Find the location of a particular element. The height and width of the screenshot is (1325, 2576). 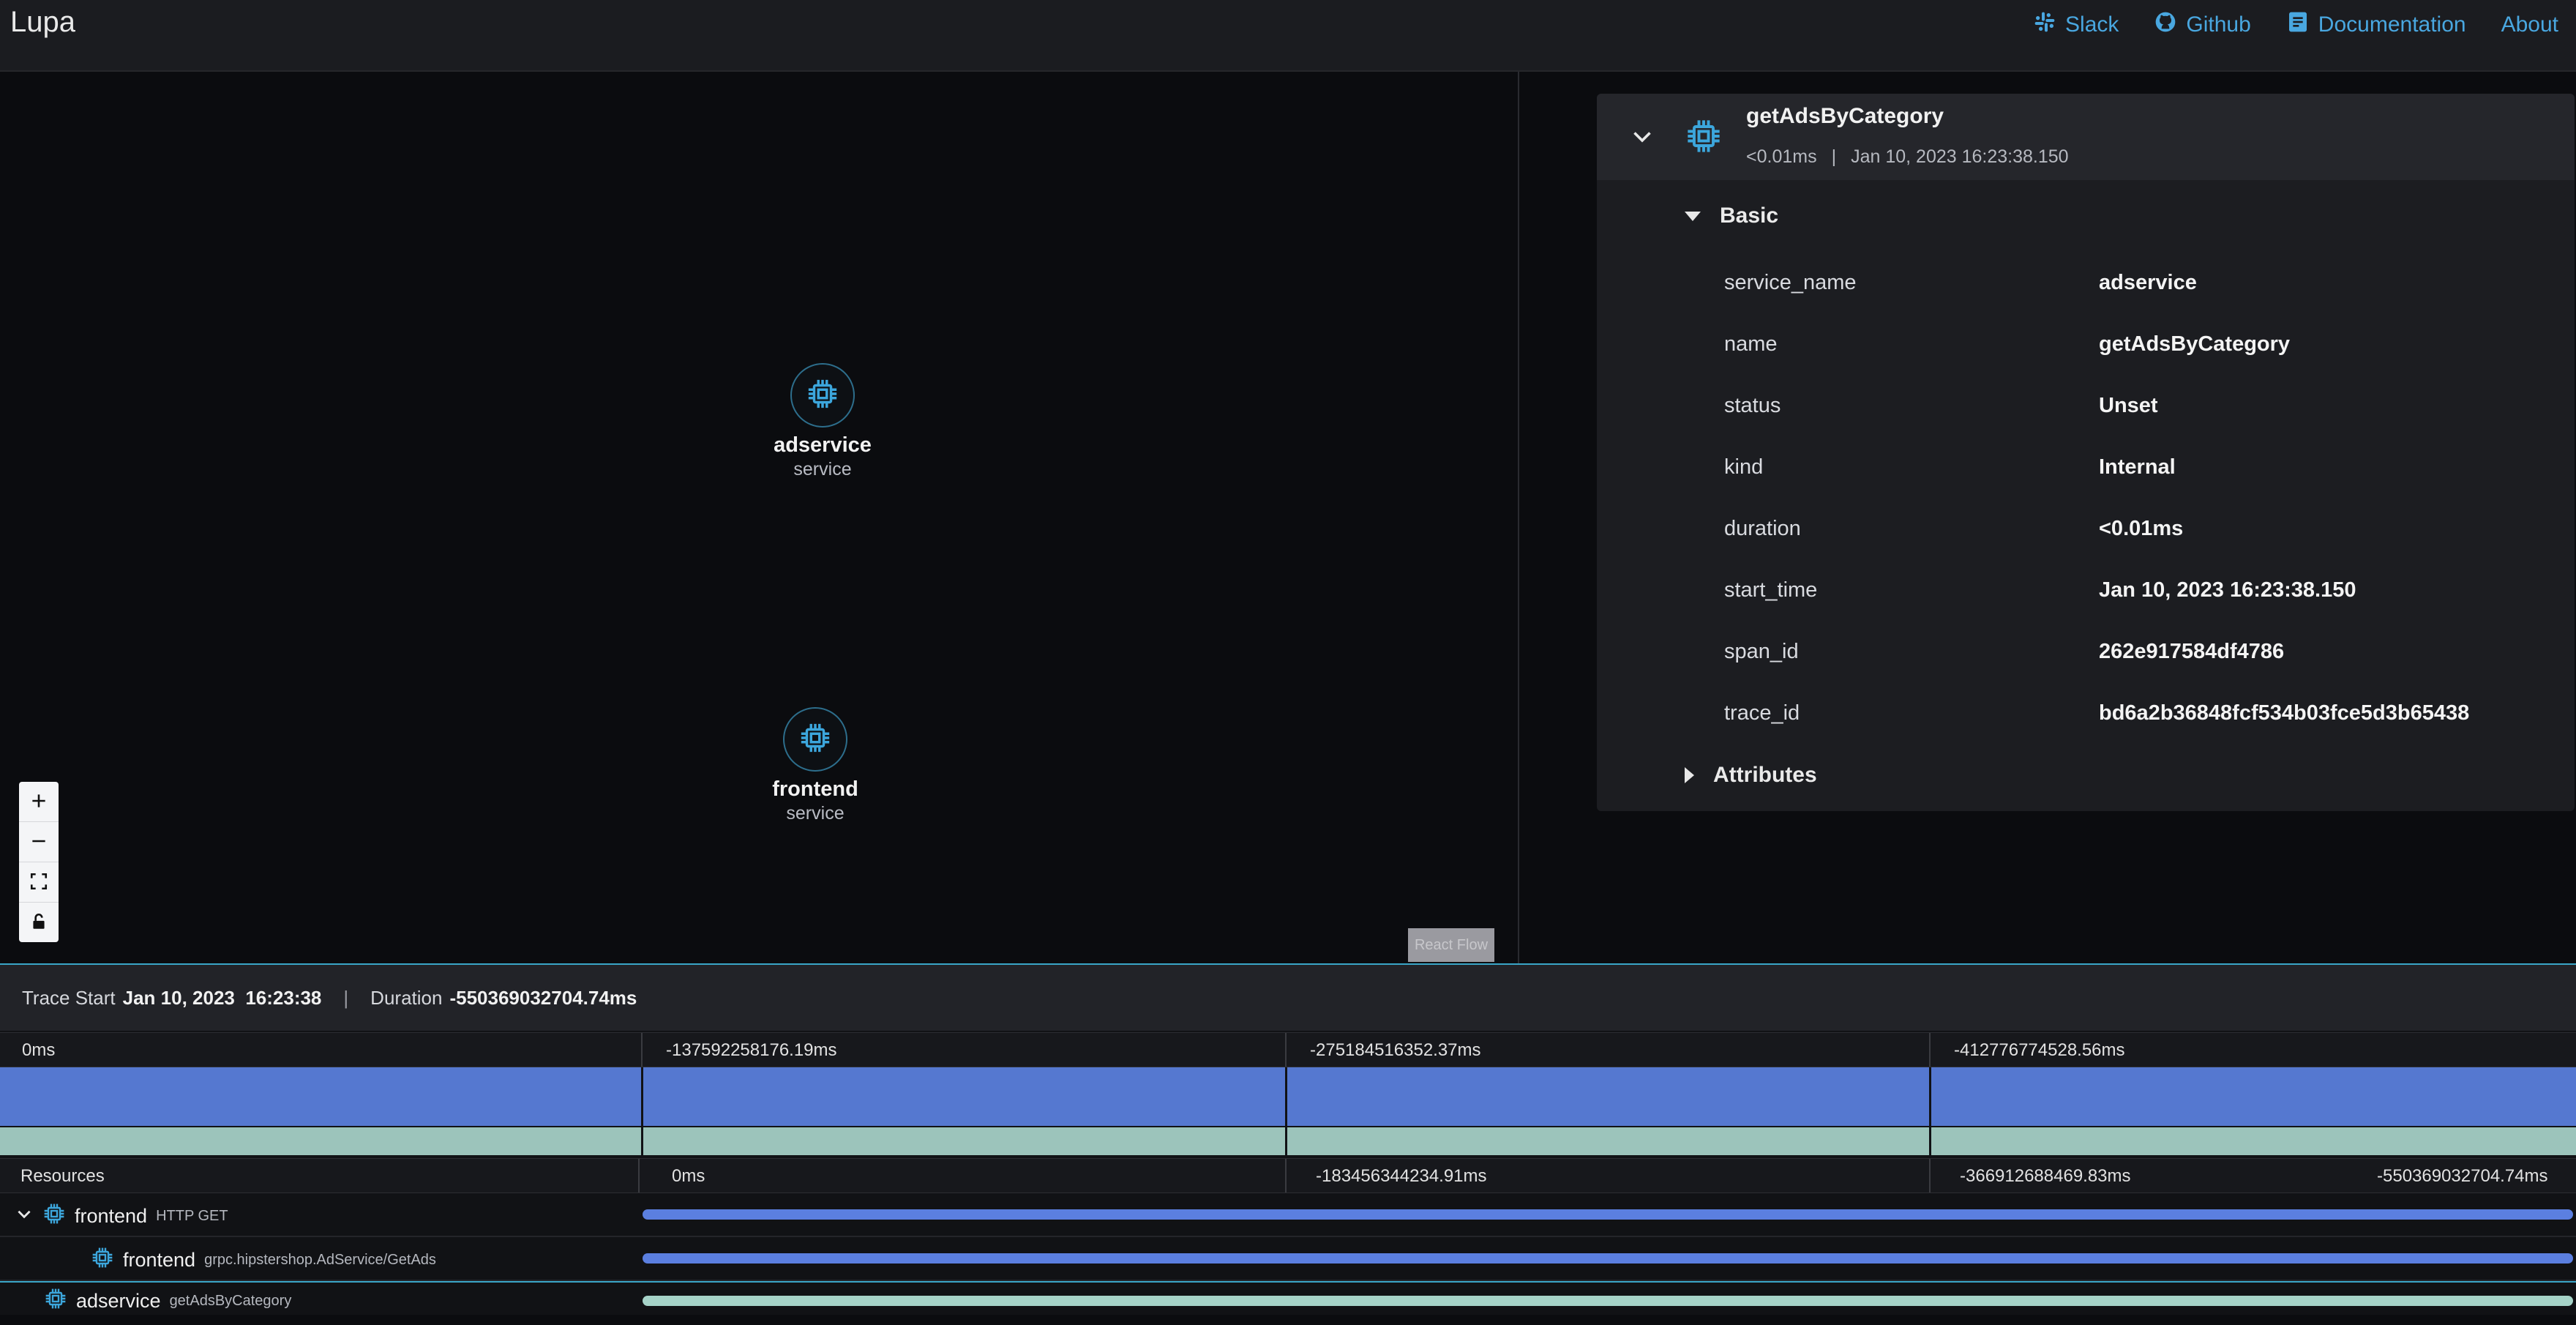

tick-label: -550369032704.74ms is located at coordinates (2462, 1176).